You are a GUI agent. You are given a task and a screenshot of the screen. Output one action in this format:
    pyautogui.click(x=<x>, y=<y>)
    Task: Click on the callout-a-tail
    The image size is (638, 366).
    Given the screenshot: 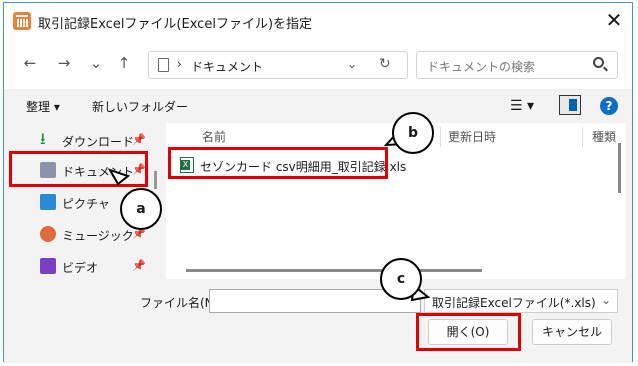 What is the action you would take?
    pyautogui.click(x=119, y=177)
    